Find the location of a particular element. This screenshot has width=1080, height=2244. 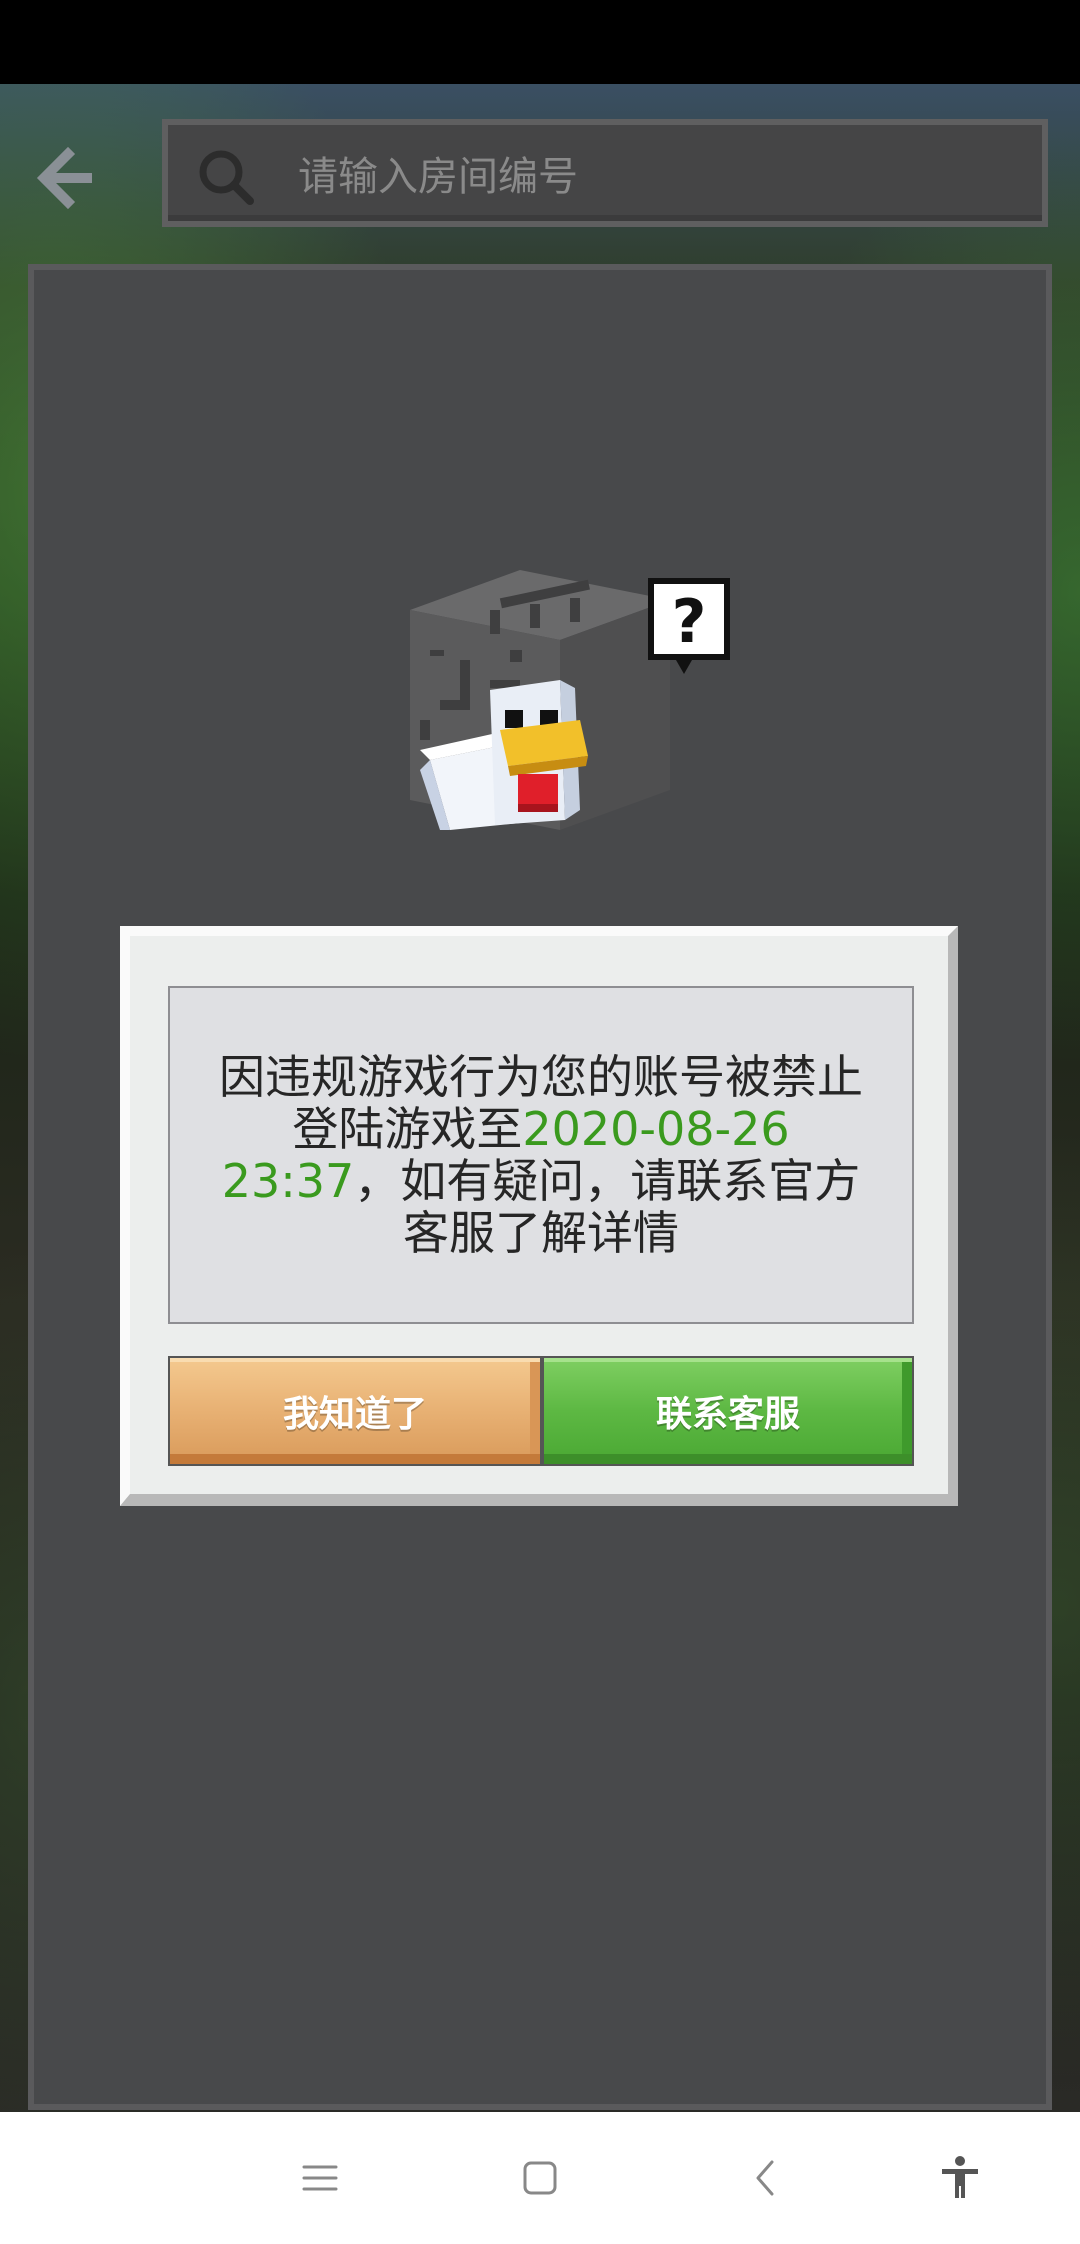

nav-back-button is located at coordinates (766, 2178).